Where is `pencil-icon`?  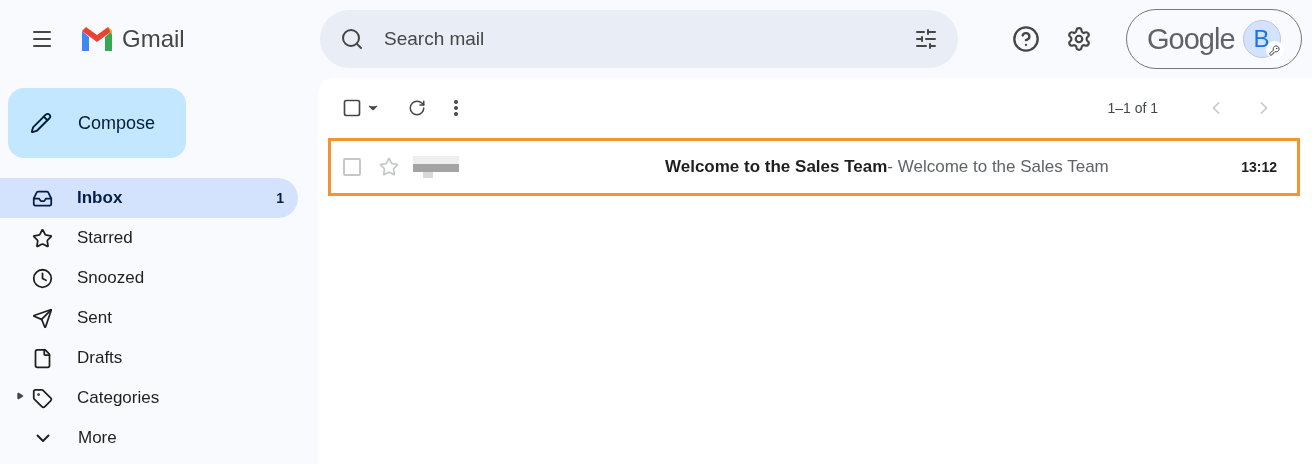
pencil-icon is located at coordinates (41, 123).